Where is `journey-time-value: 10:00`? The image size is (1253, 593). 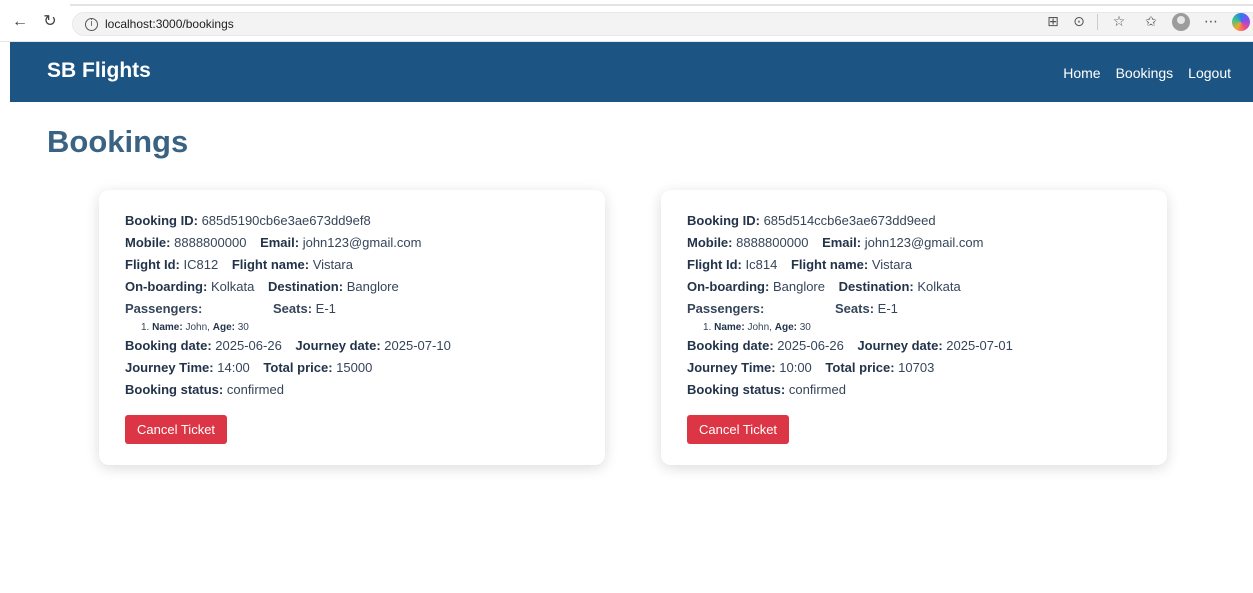
journey-time-value: 10:00 is located at coordinates (795, 367).